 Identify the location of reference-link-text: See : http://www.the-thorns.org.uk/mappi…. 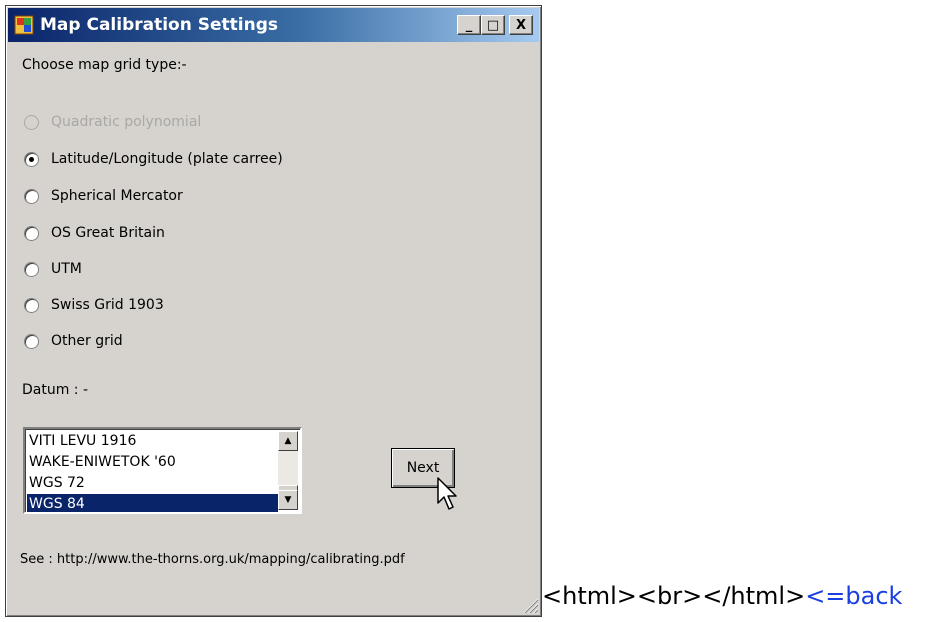
(212, 559).